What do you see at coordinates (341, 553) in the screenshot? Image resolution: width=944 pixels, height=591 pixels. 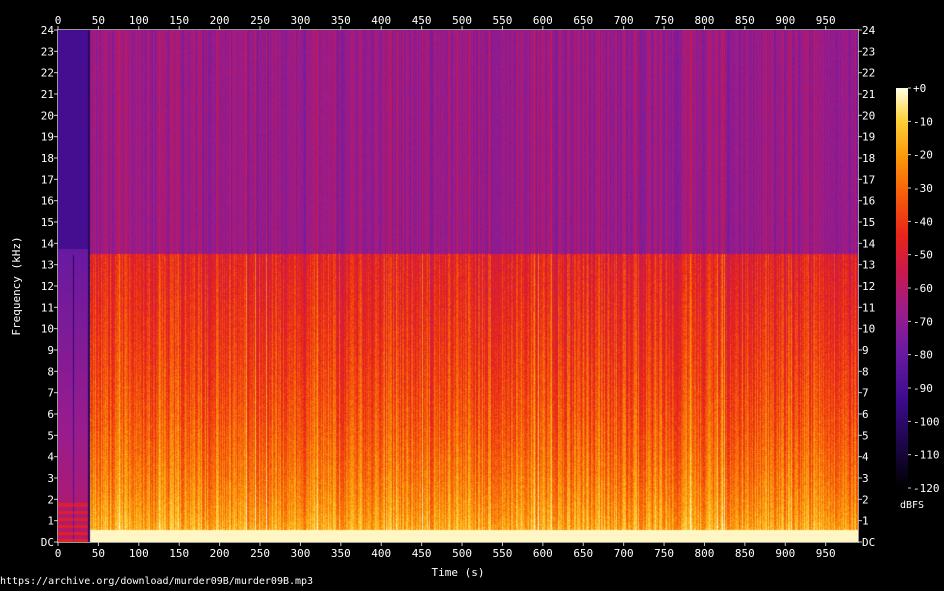 I see `x-tick-label: 350` at bounding box center [341, 553].